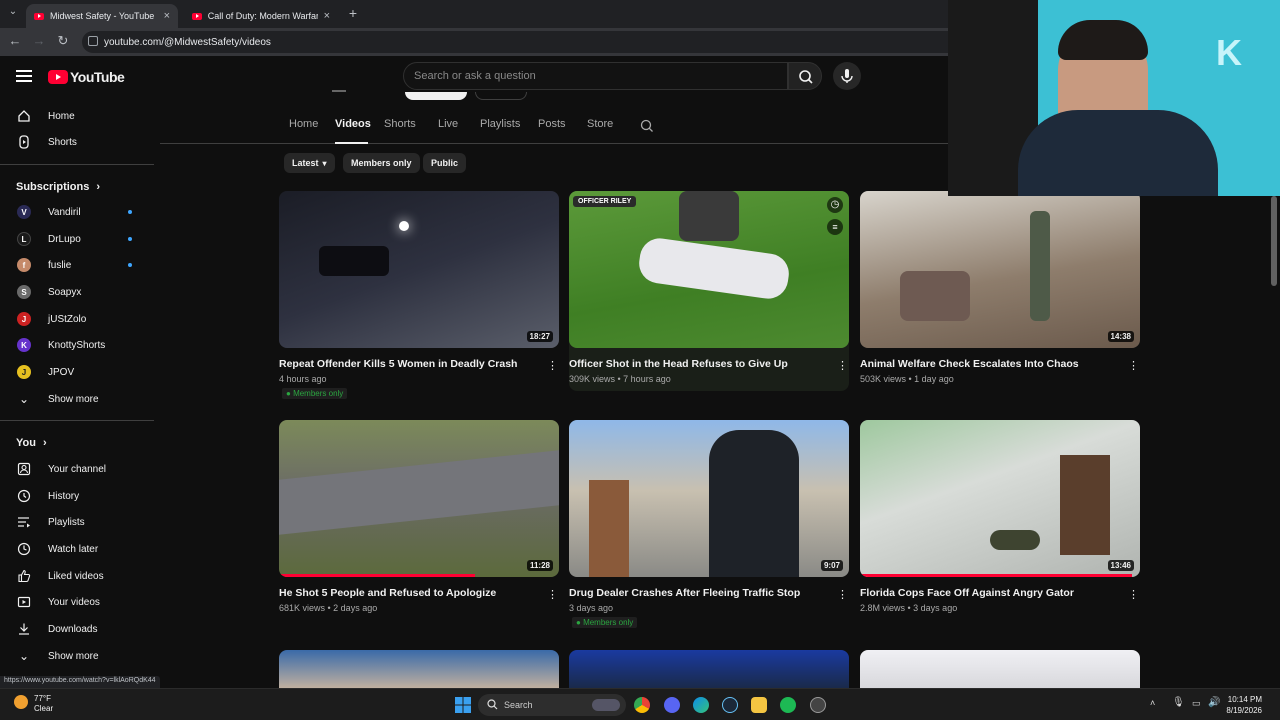  What do you see at coordinates (353, 124) in the screenshot?
I see `tab-videos: Videos` at bounding box center [353, 124].